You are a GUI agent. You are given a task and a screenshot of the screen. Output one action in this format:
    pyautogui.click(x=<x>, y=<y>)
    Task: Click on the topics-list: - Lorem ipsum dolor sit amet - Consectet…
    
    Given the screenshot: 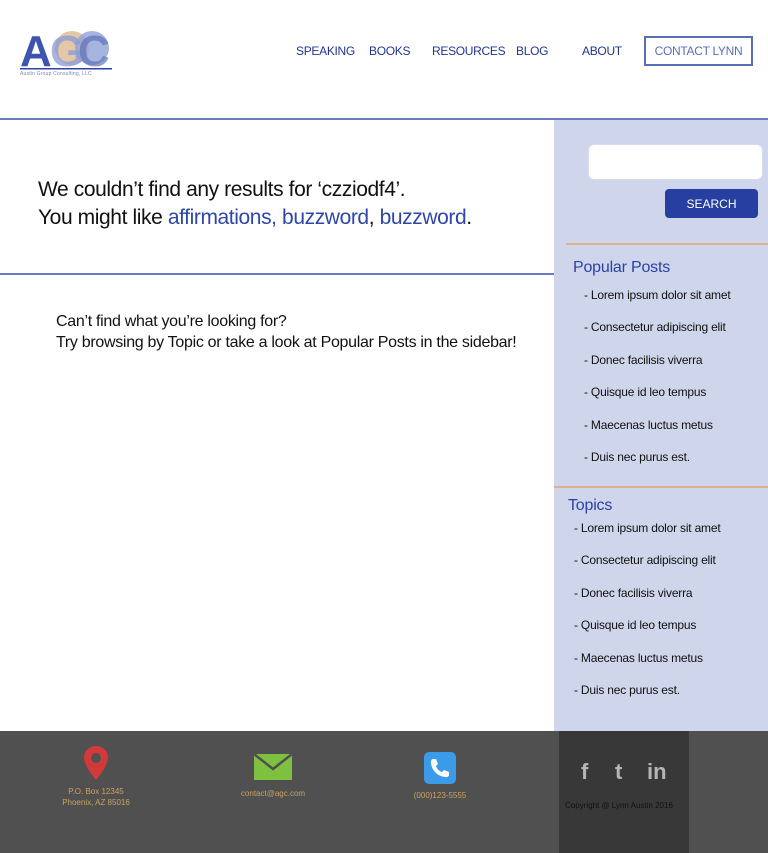 What is the action you would take?
    pyautogui.click(x=647, y=618)
    